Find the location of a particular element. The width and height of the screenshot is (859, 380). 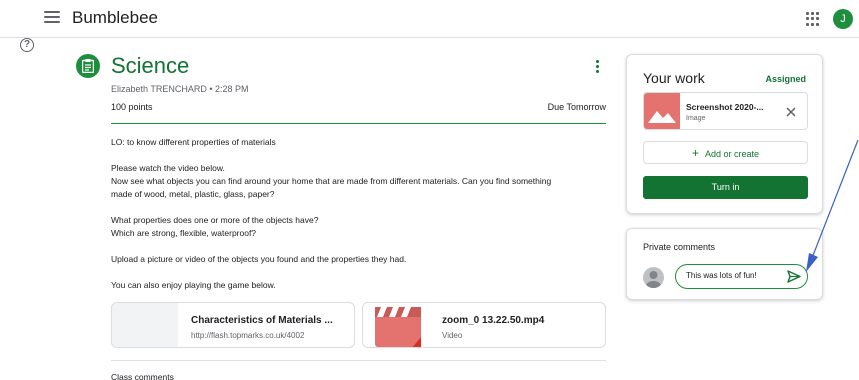

attached-file-type: Image is located at coordinates (696, 118).